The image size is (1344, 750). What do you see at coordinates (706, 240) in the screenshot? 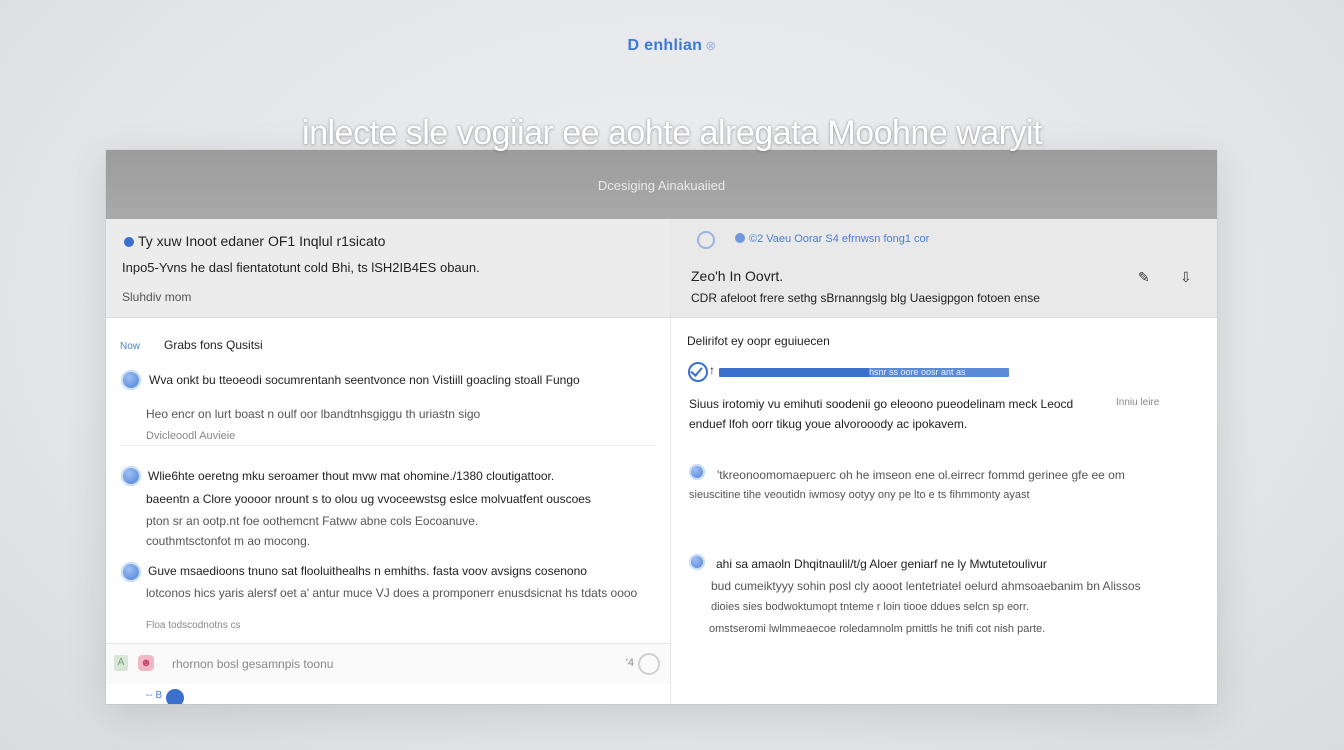
I see `header-ring-icon` at bounding box center [706, 240].